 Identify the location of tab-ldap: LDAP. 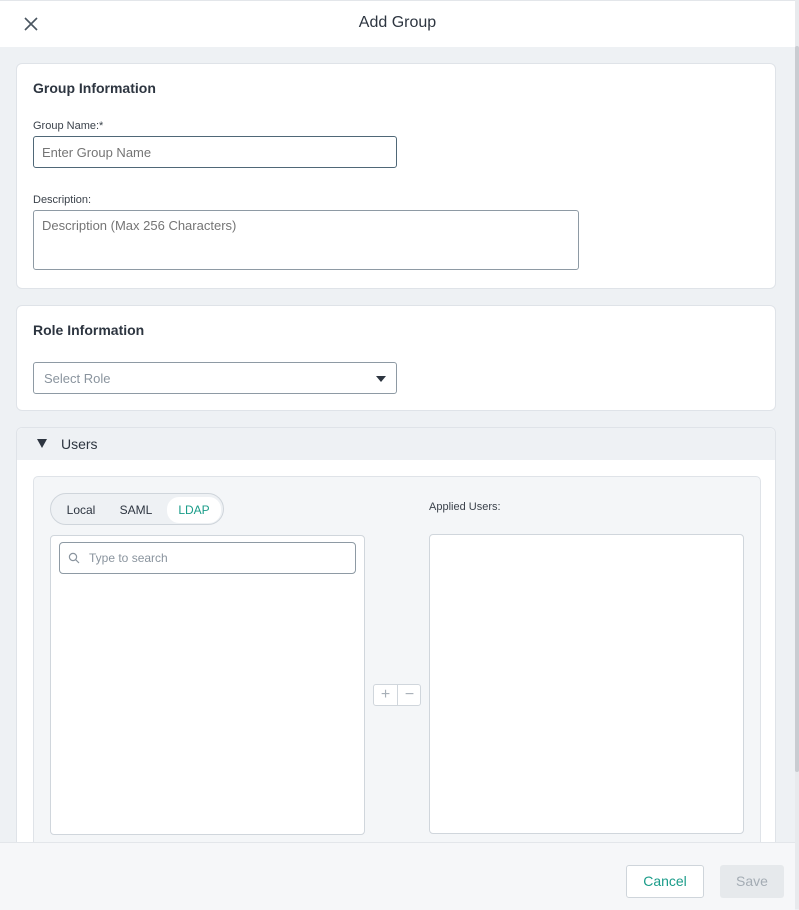
(194, 510).